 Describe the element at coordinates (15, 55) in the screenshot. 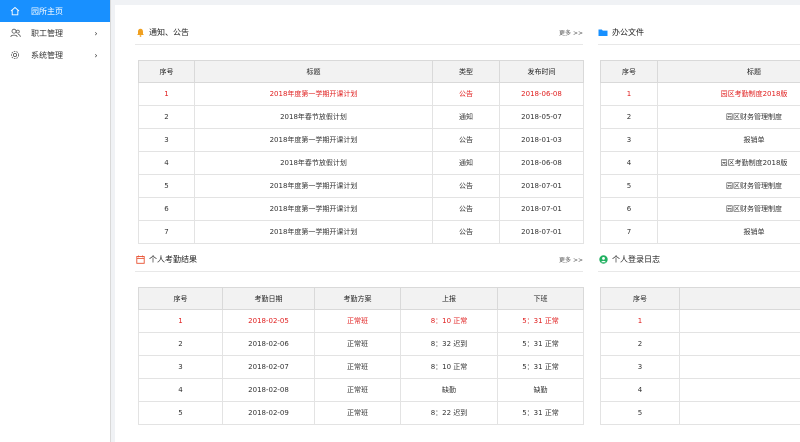

I see `gear-icon` at that location.